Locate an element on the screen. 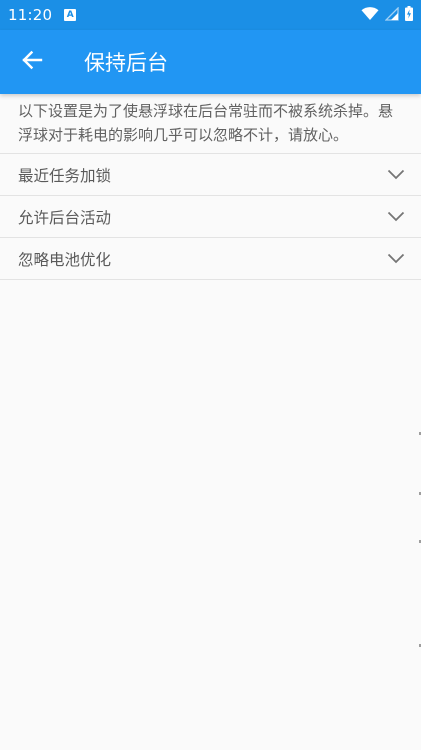  expandable-item-background-activity: 允许后台活动 is located at coordinates (210, 217).